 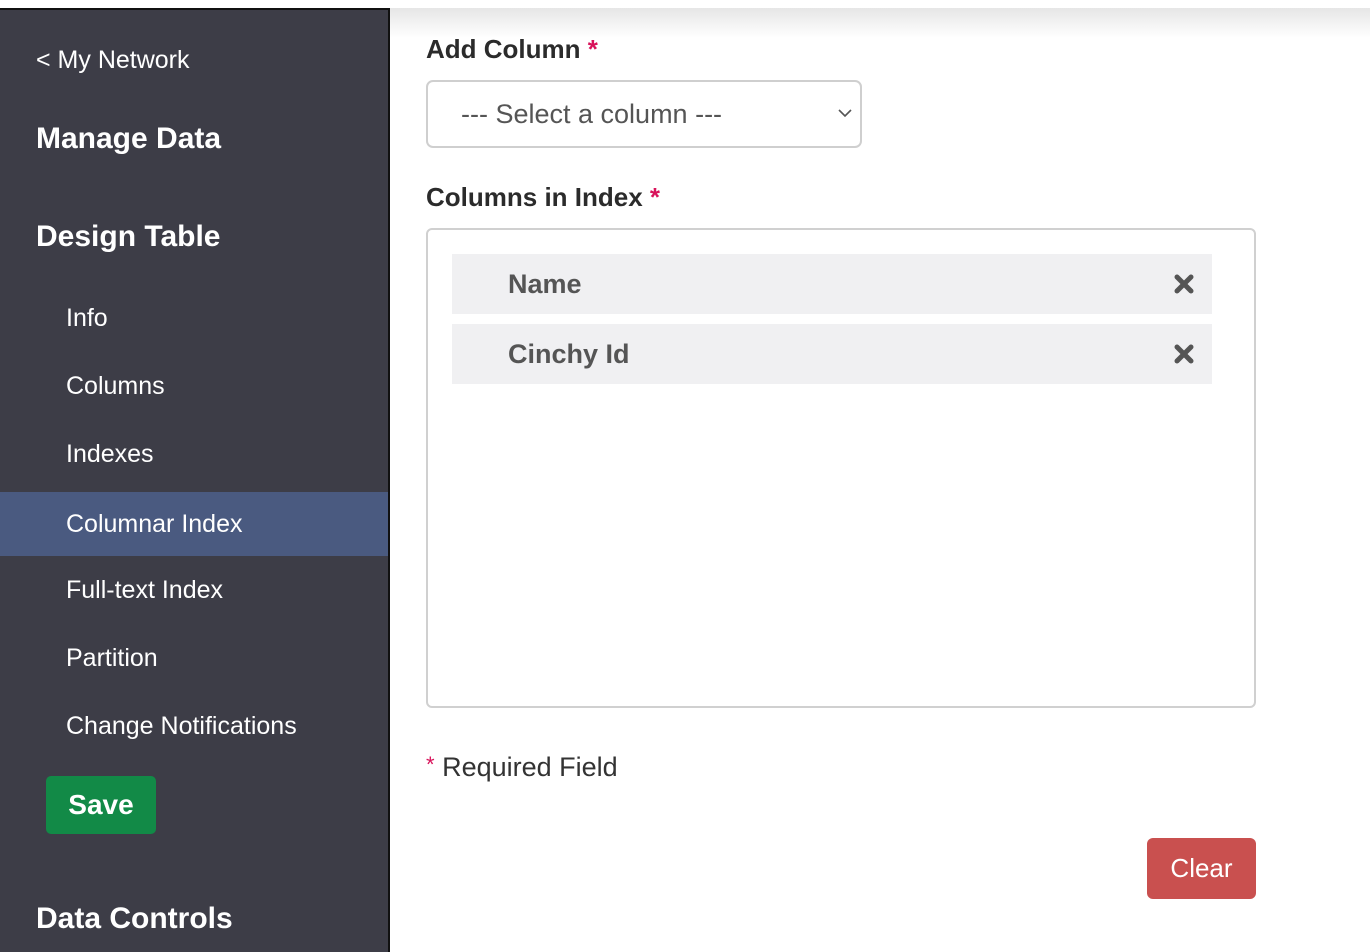 I want to click on add-column-label: Add Column *, so click(x=512, y=49).